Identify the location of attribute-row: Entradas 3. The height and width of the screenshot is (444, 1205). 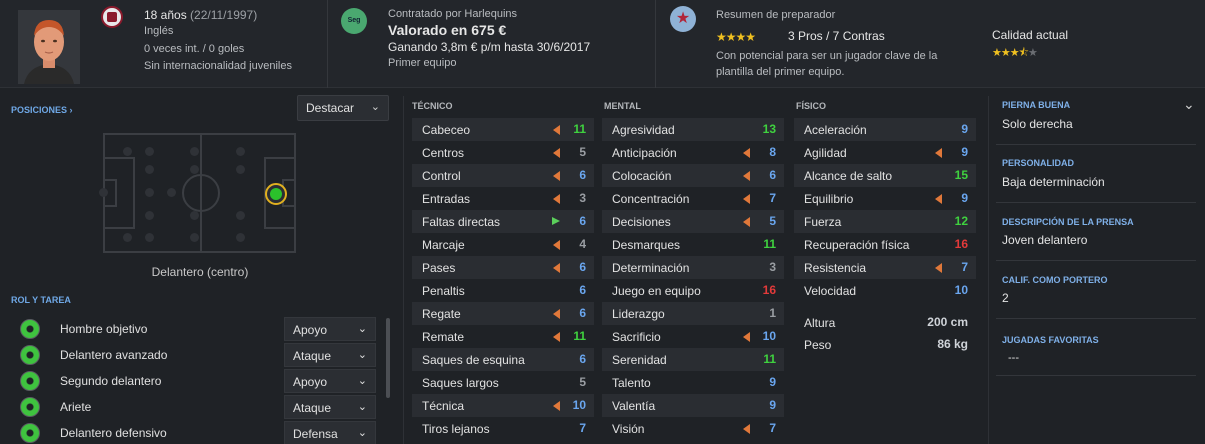
(503, 198).